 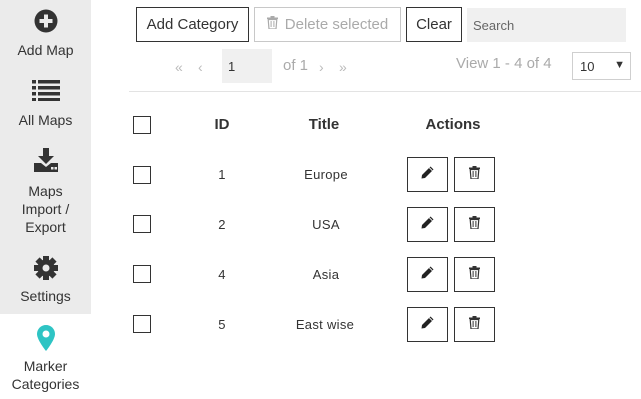 What do you see at coordinates (326, 224) in the screenshot?
I see `row-title: USA` at bounding box center [326, 224].